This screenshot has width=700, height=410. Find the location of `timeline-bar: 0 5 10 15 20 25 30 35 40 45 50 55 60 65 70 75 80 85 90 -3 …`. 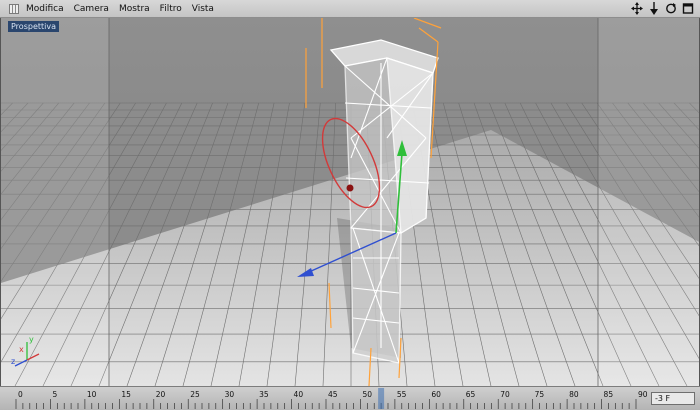

timeline-bar: 0 5 10 15 20 25 30 35 40 45 50 55 60 65 70 75 80 85 90 -3 … is located at coordinates (350, 398).